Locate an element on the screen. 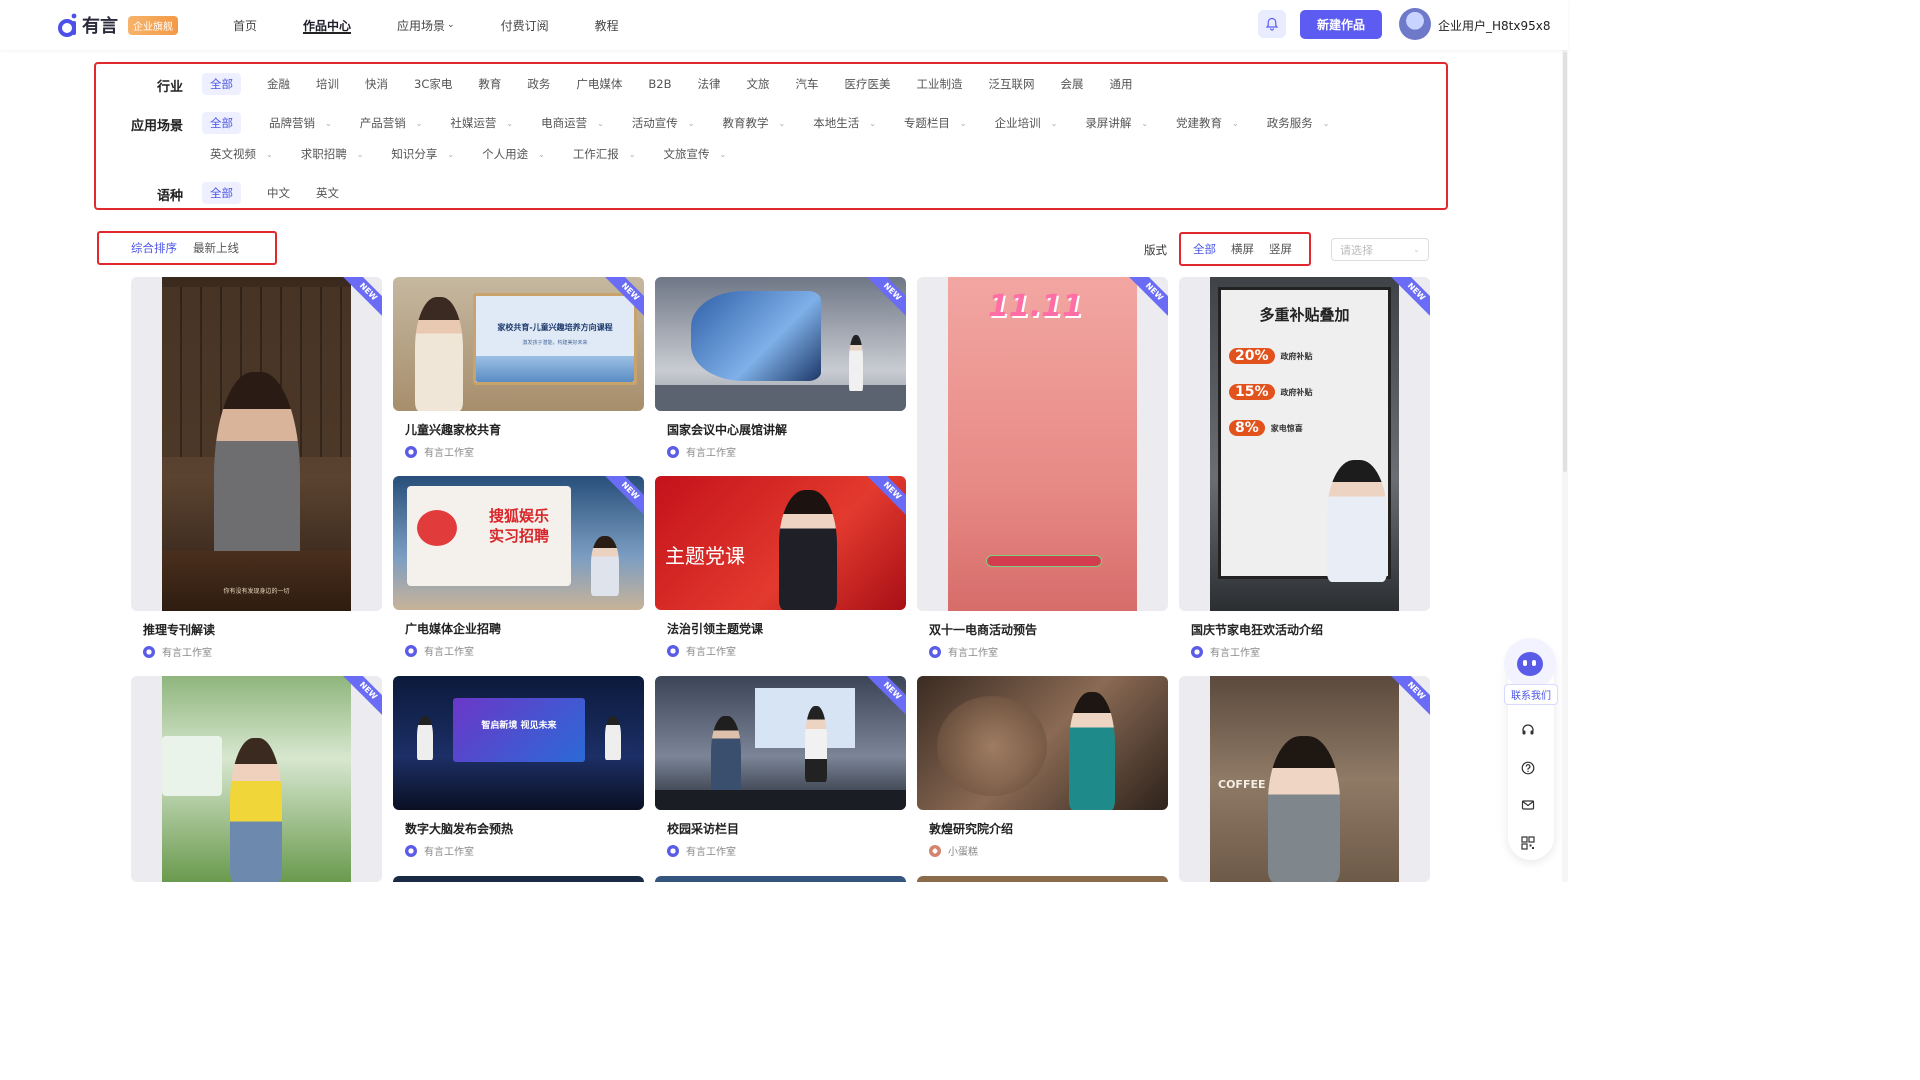  filter-chip: 英文视频 ⌄ is located at coordinates (241, 154).